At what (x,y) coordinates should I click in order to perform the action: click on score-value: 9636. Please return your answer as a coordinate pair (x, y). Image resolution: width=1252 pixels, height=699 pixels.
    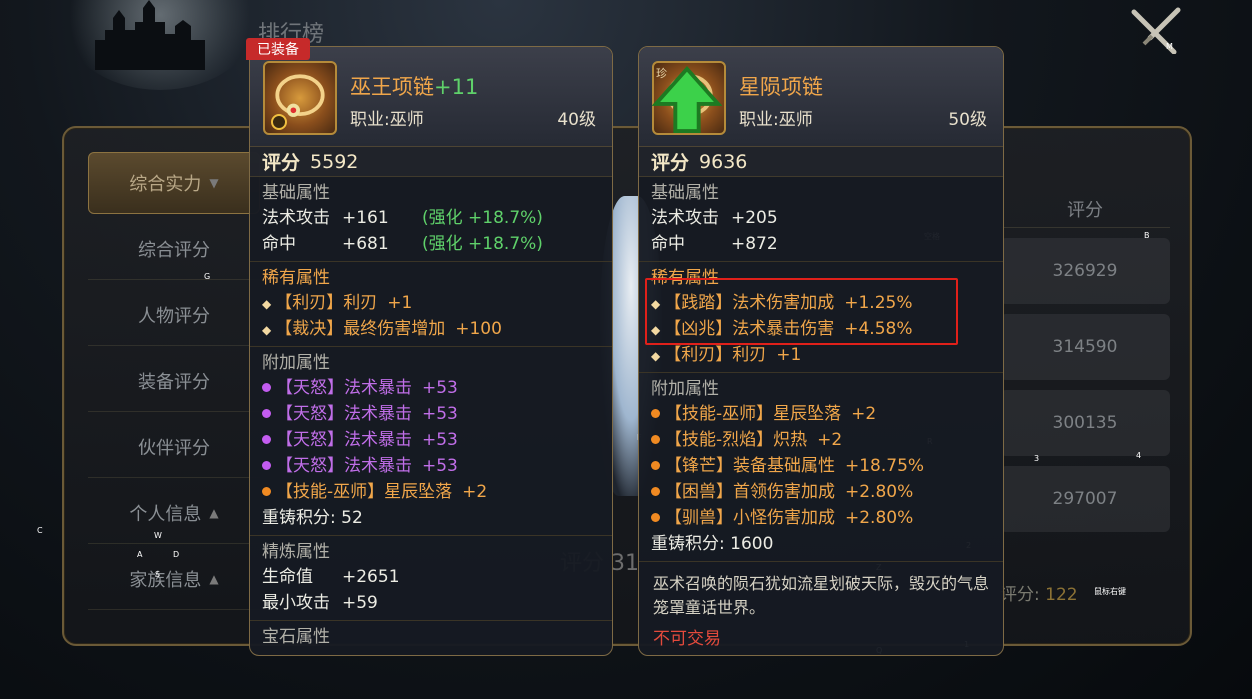
    Looking at the image, I should click on (723, 161).